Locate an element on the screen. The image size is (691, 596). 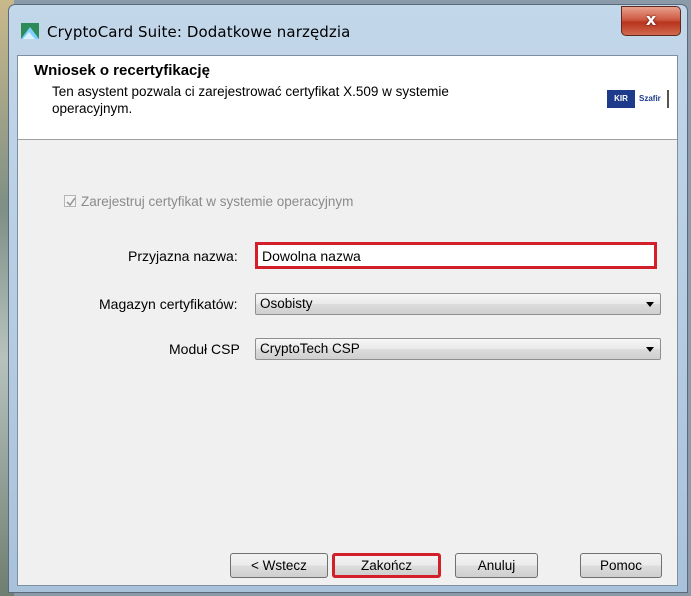
friendly-name-label: Przyjazna nazwa: is located at coordinates (183, 256).